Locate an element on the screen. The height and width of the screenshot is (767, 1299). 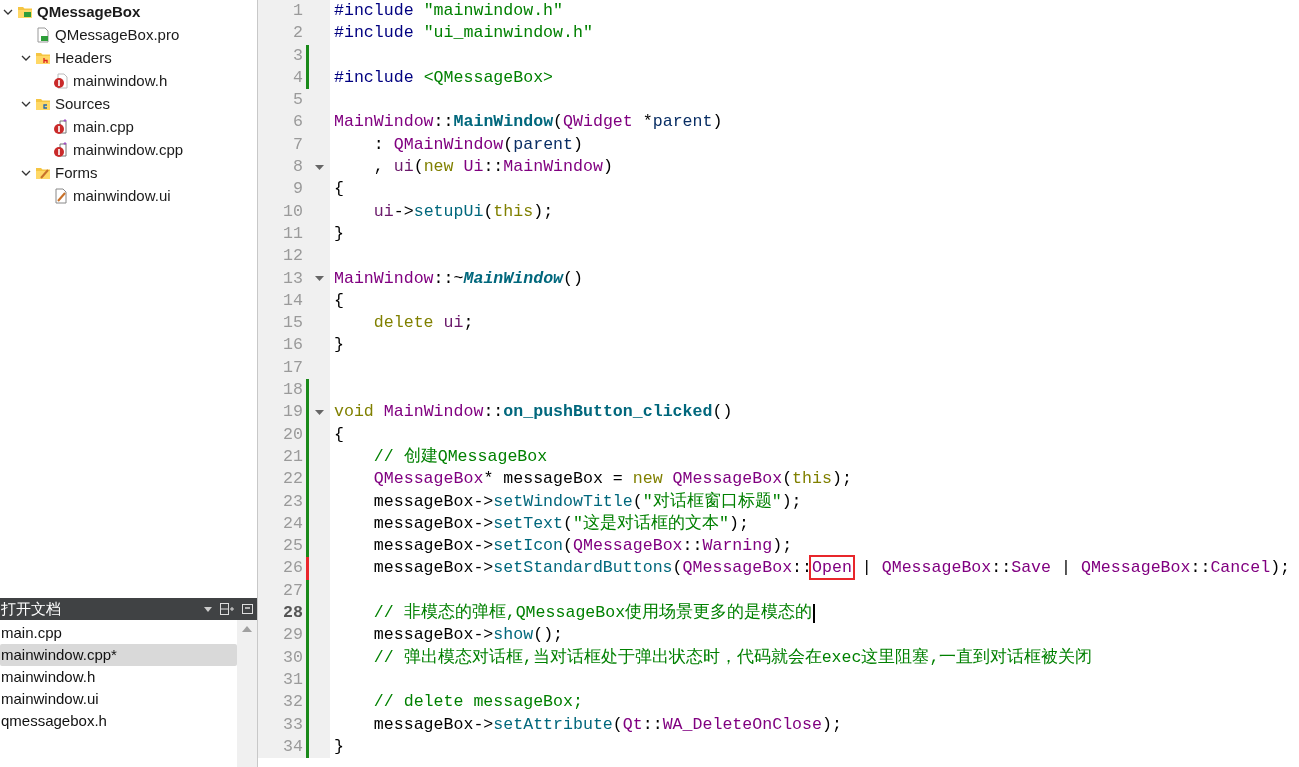
code-line: // 弹出模态对话框,当对话框处于弹出状态时，代码就会在exec这里阻塞,一直到对话框被关闭 is located at coordinates (732, 657).